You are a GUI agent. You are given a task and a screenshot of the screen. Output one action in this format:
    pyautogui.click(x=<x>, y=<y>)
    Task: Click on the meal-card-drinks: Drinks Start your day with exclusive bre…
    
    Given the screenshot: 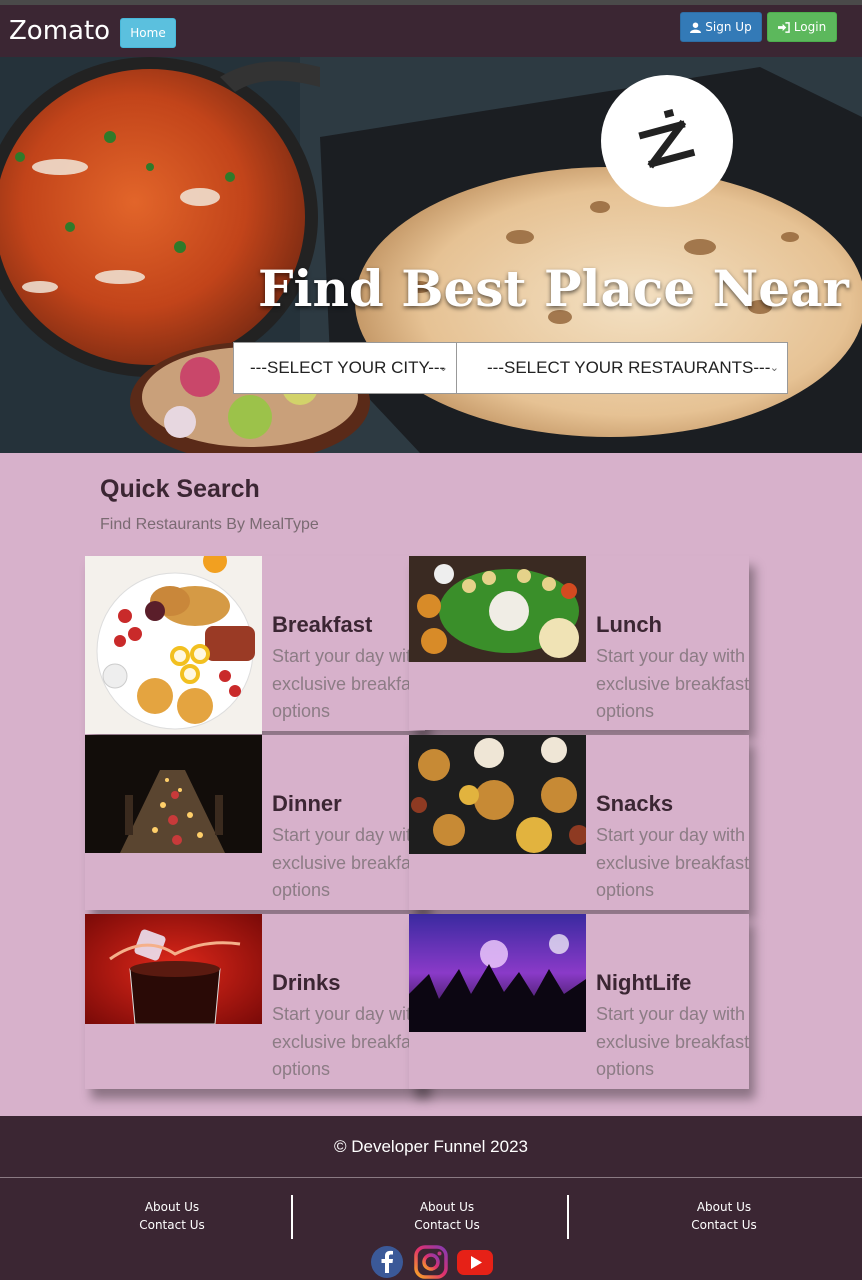 What is the action you would take?
    pyautogui.click(x=255, y=1001)
    